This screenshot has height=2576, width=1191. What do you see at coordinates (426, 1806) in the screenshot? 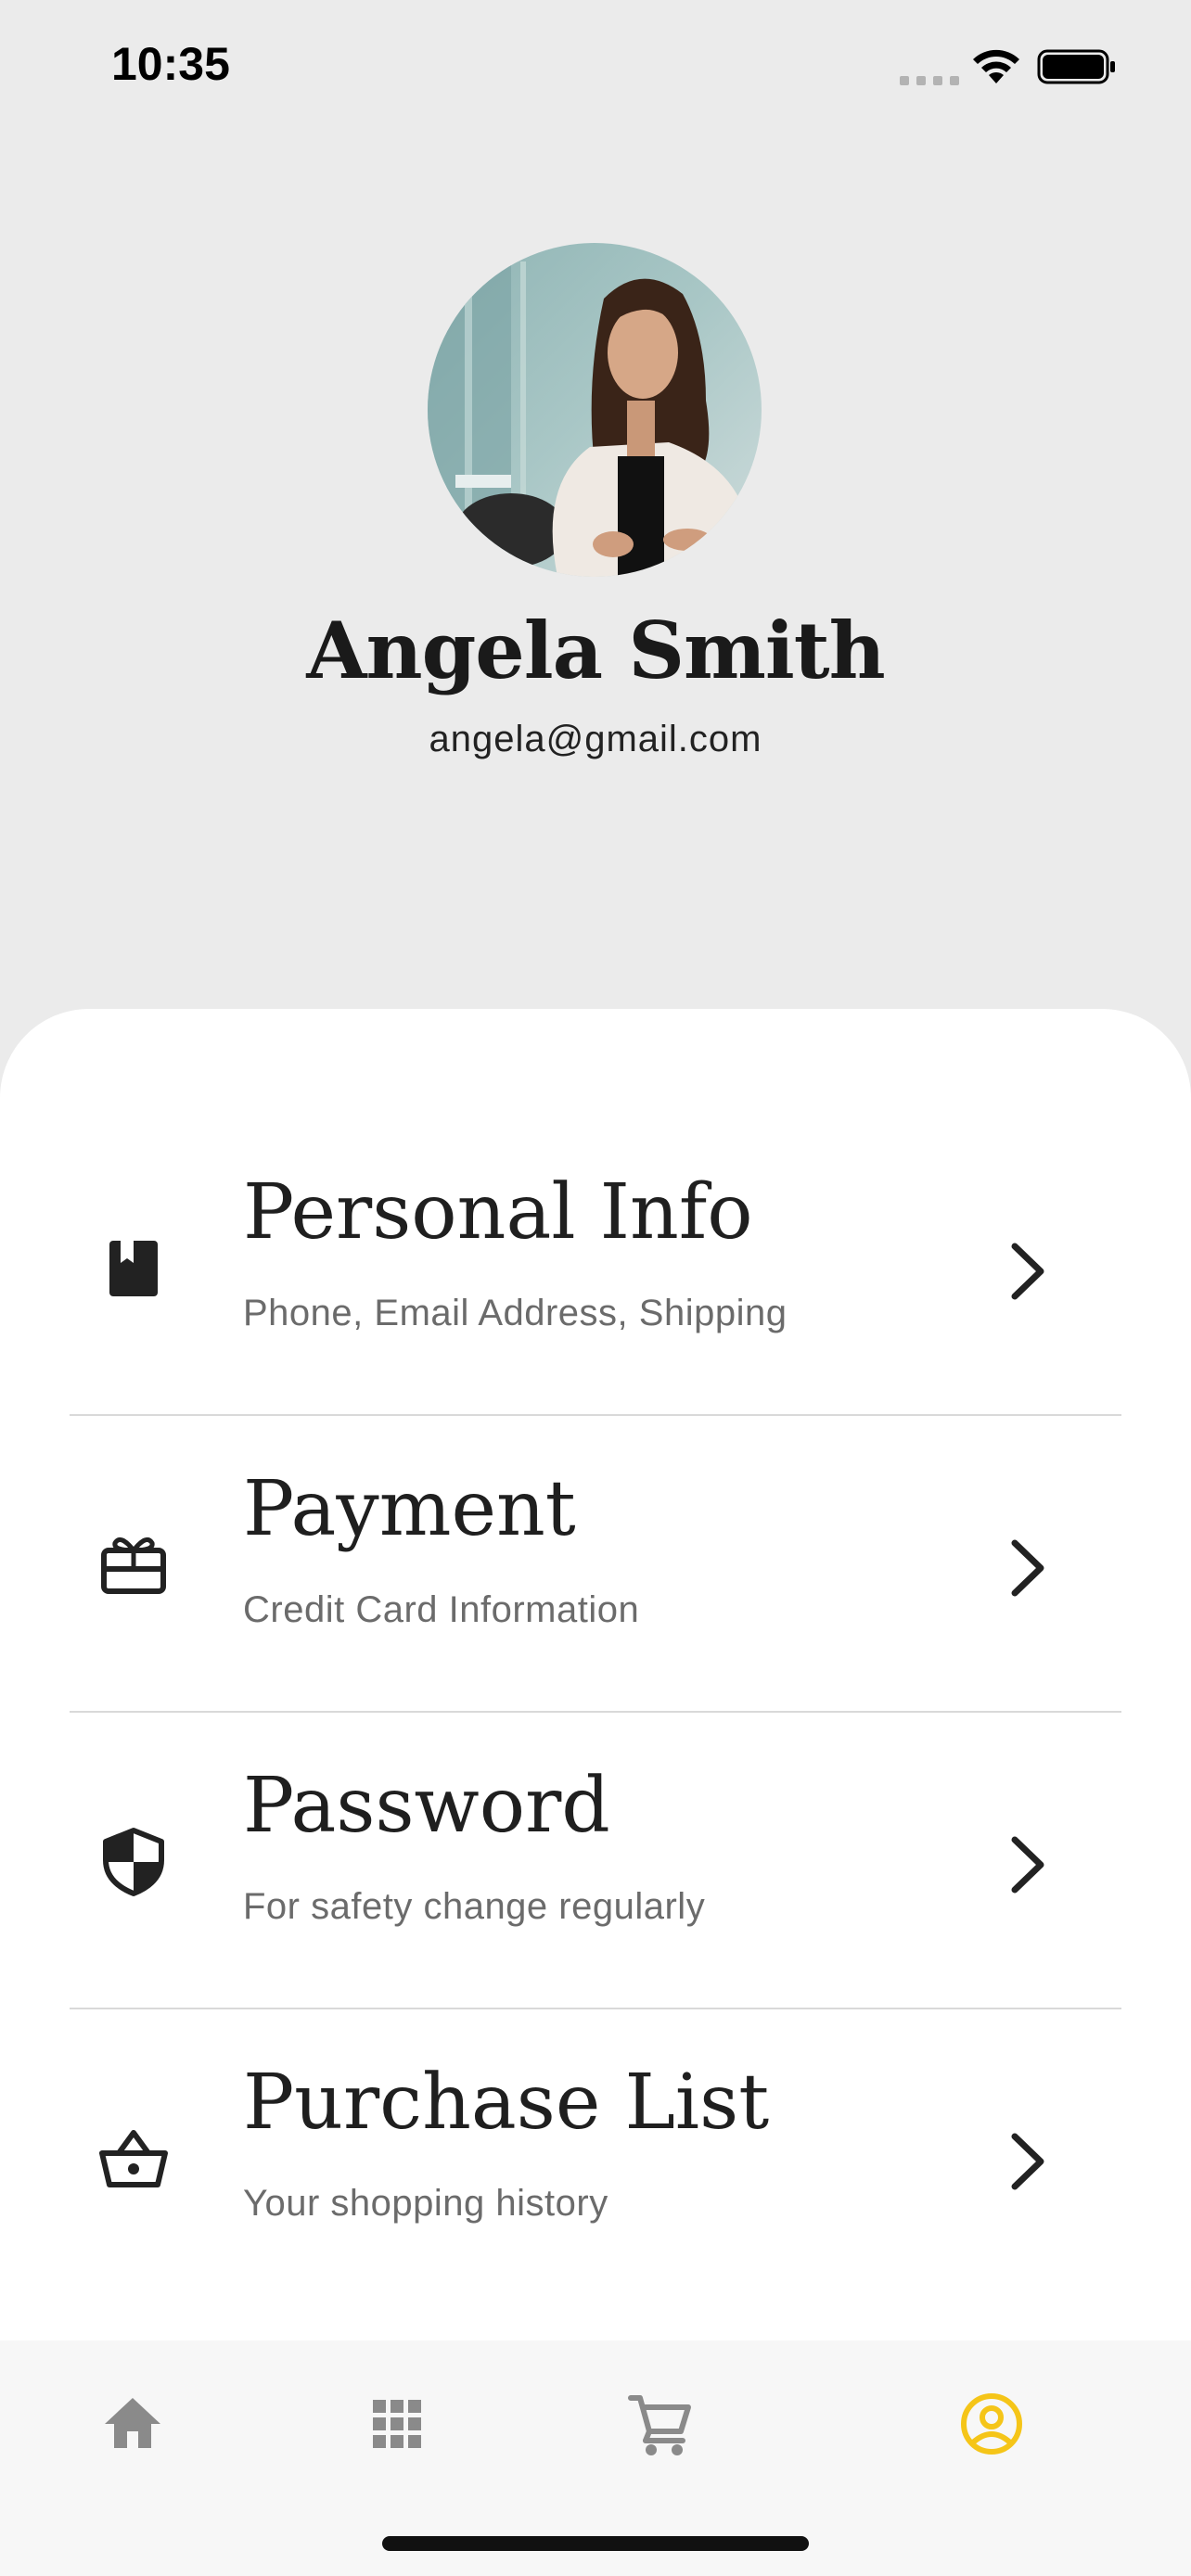
I see `menu-item-title: Password` at bounding box center [426, 1806].